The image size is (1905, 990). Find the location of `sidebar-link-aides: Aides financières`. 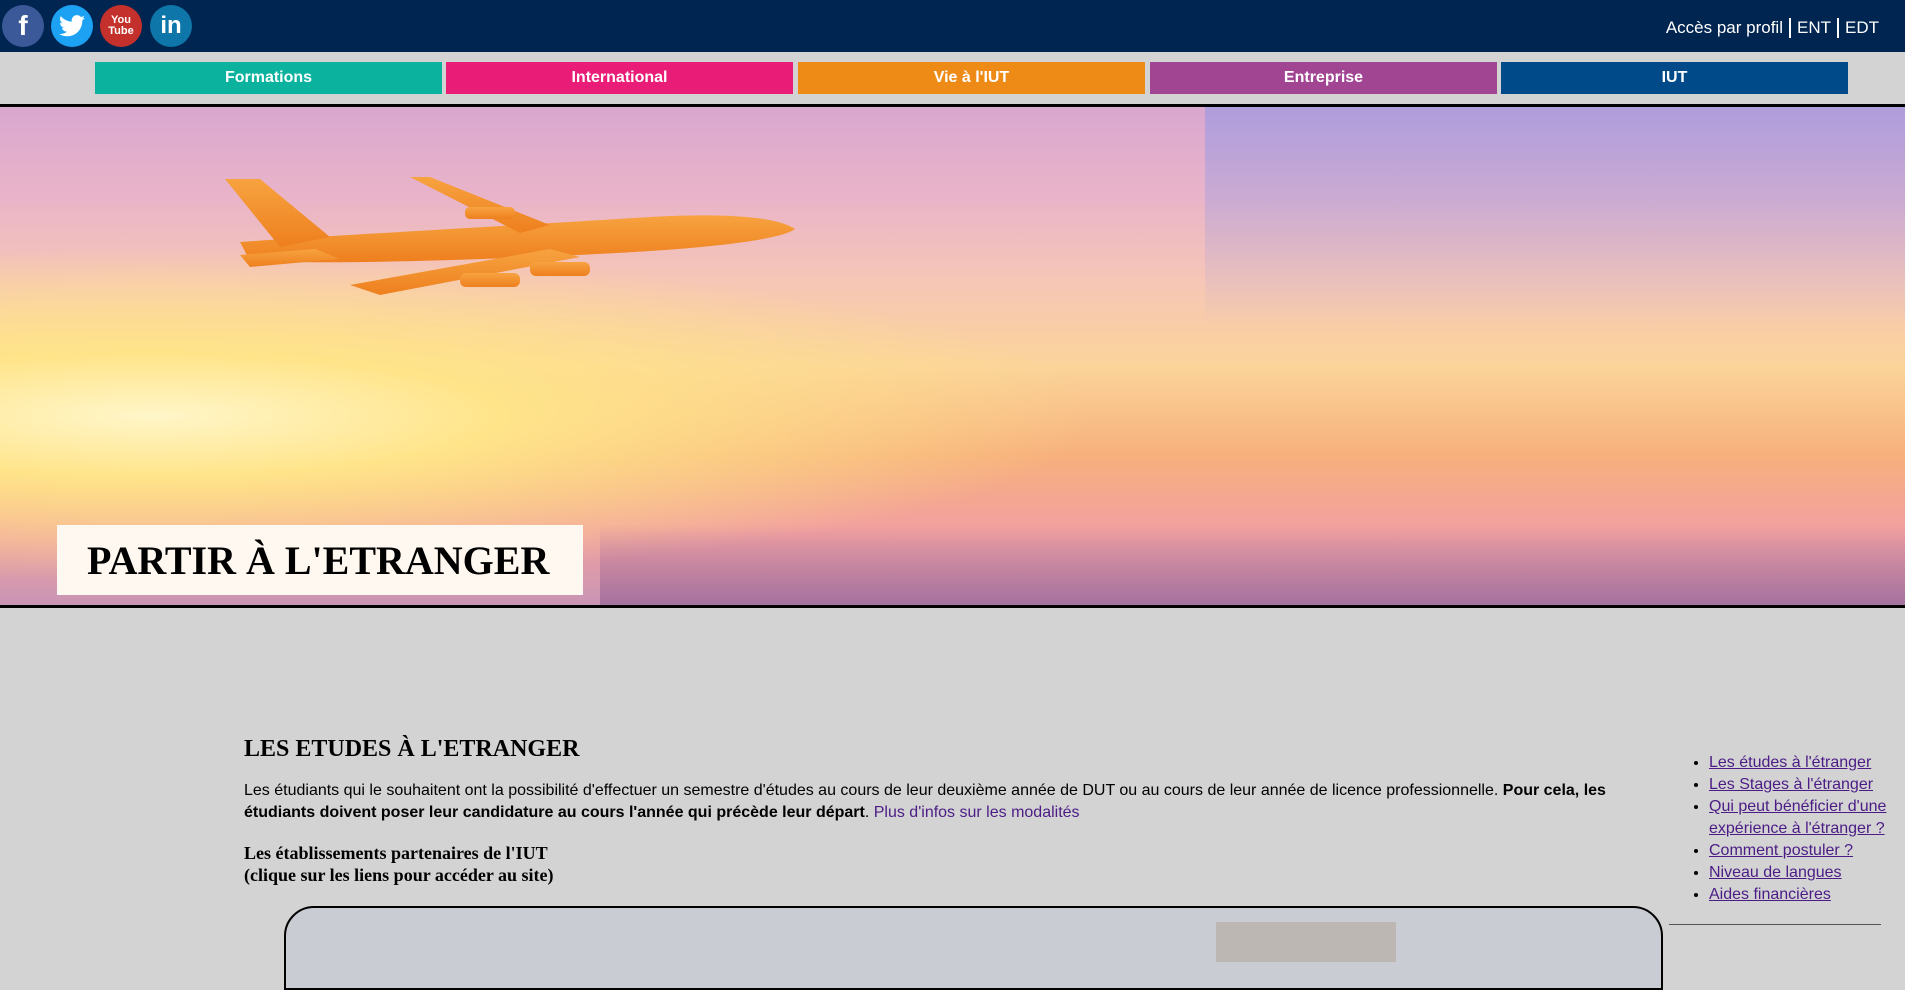

sidebar-link-aides: Aides financières is located at coordinates (1770, 894).